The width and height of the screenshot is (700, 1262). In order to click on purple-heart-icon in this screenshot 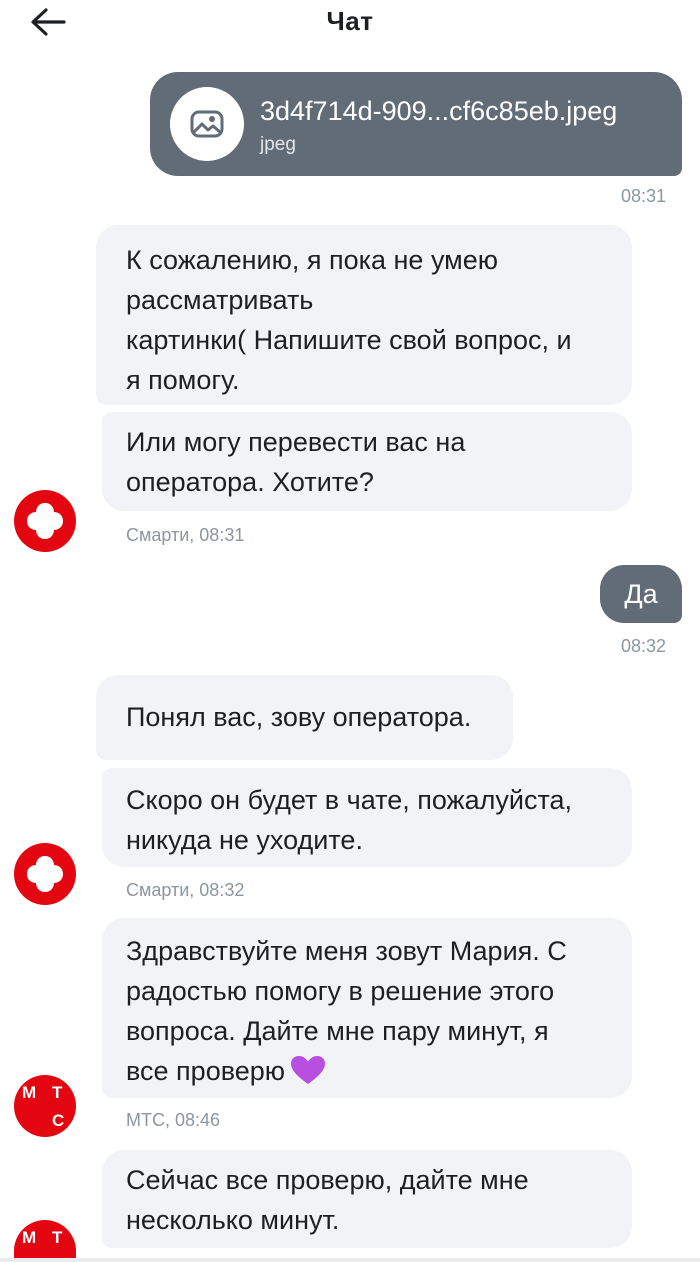, I will do `click(308, 1070)`.